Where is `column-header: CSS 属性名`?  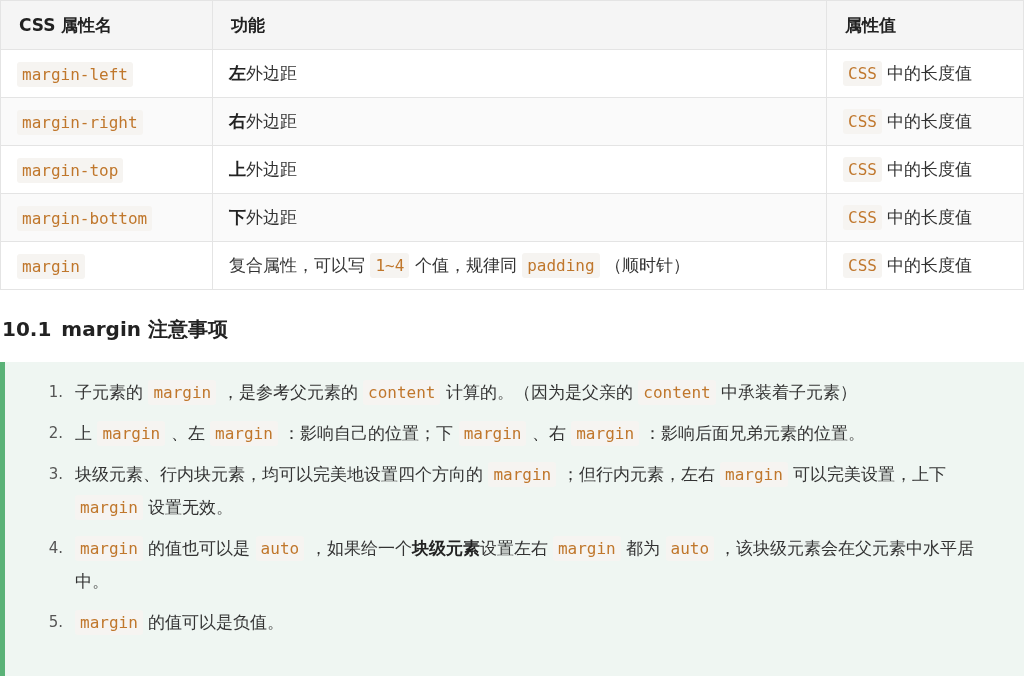 column-header: CSS 属性名 is located at coordinates (106, 25).